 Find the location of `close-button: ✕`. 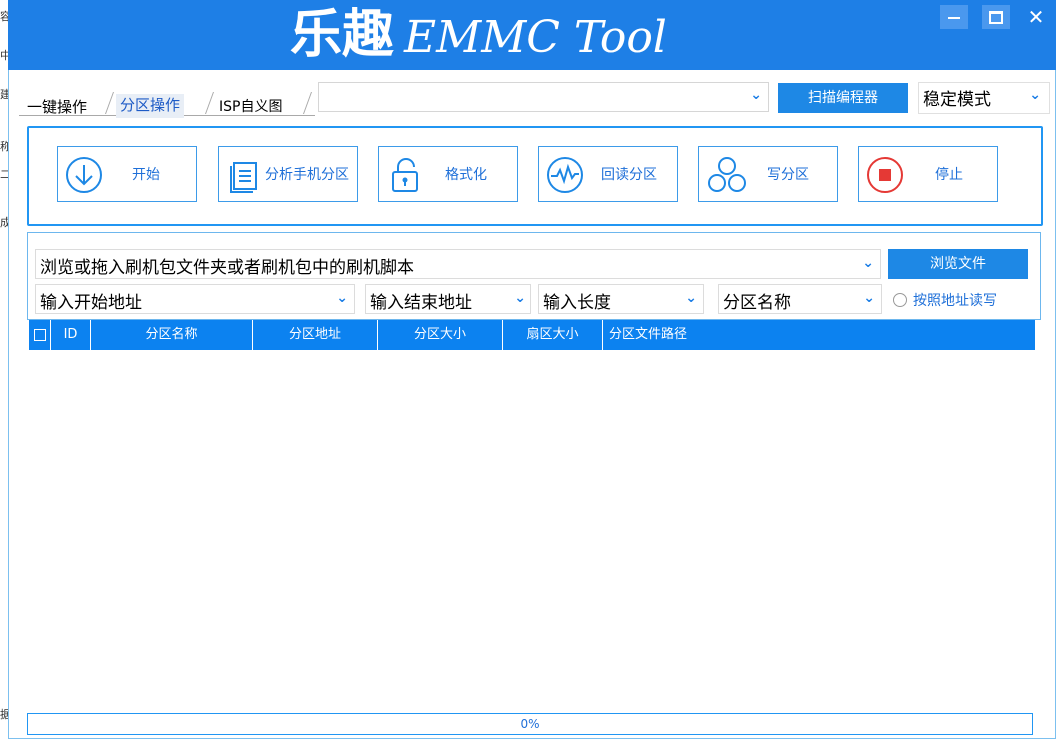

close-button: ✕ is located at coordinates (1036, 17).